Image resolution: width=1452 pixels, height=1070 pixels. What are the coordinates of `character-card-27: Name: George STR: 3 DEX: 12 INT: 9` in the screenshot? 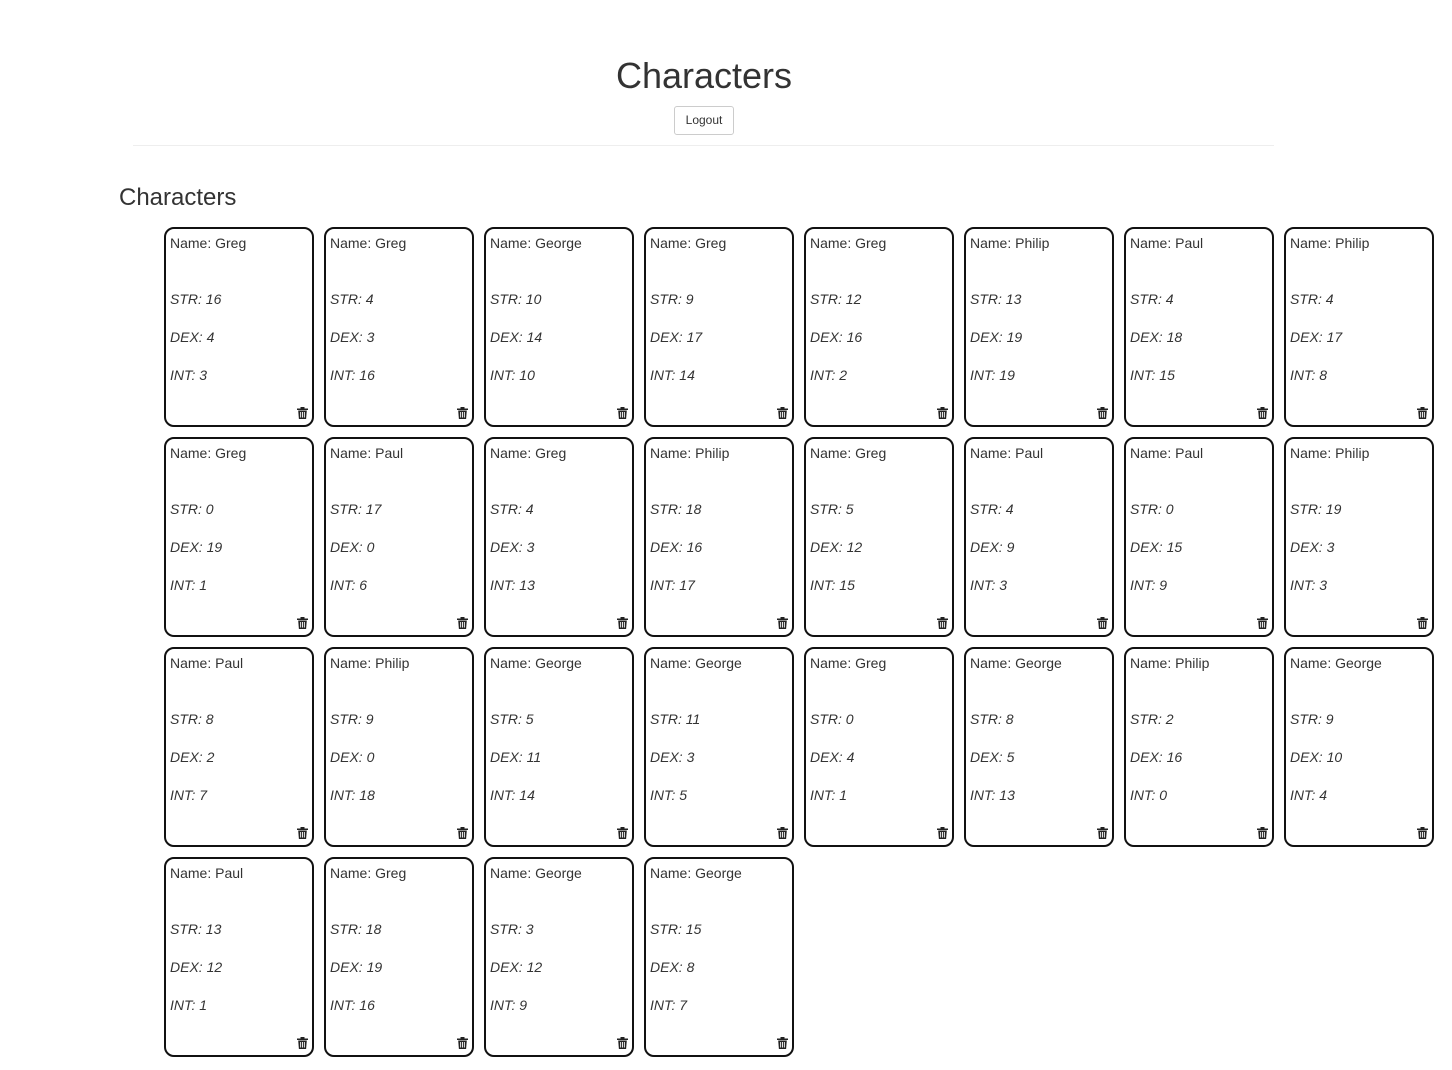 It's located at (559, 957).